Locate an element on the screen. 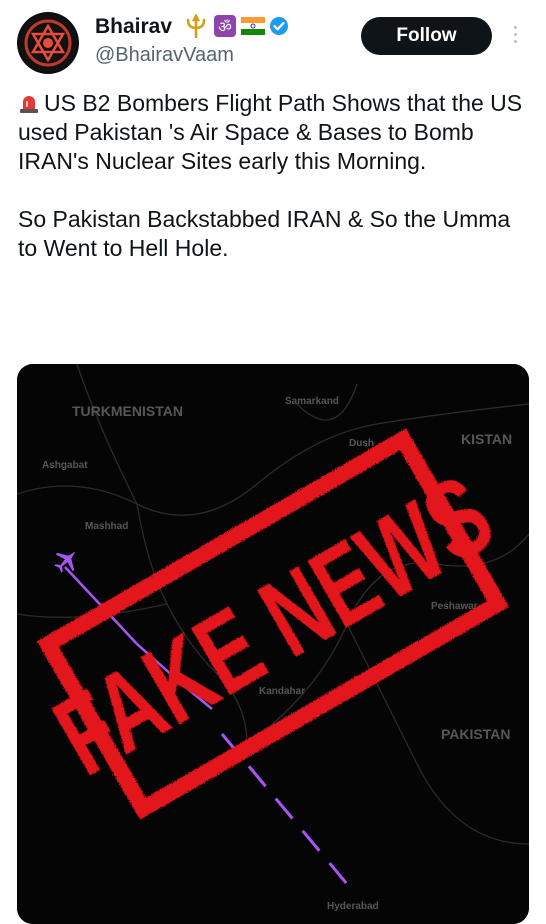 The width and height of the screenshot is (546, 924). follow-button: Follow is located at coordinates (426, 36).